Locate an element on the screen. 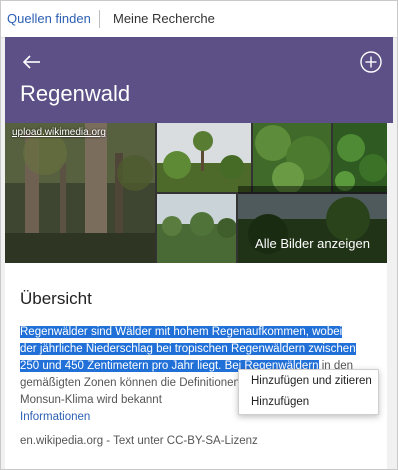  arrow-left-icon is located at coordinates (31, 62).